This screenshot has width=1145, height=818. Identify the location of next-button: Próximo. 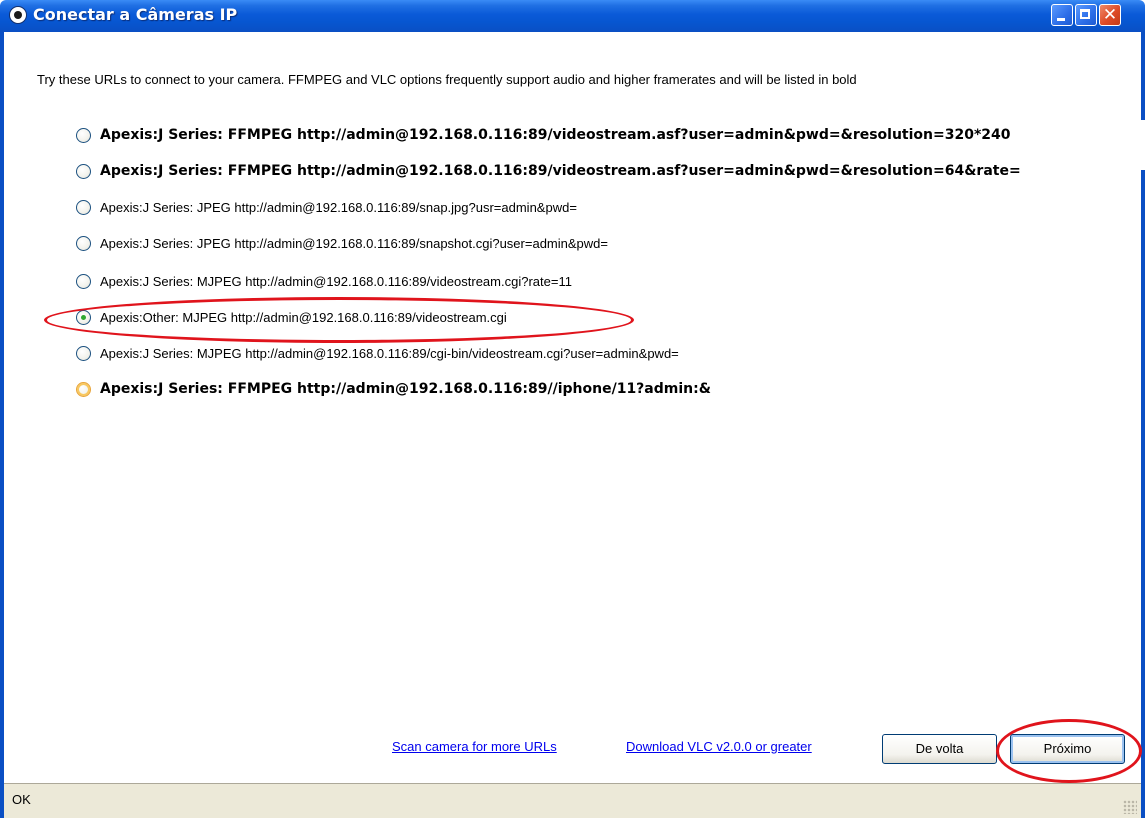
(1067, 749).